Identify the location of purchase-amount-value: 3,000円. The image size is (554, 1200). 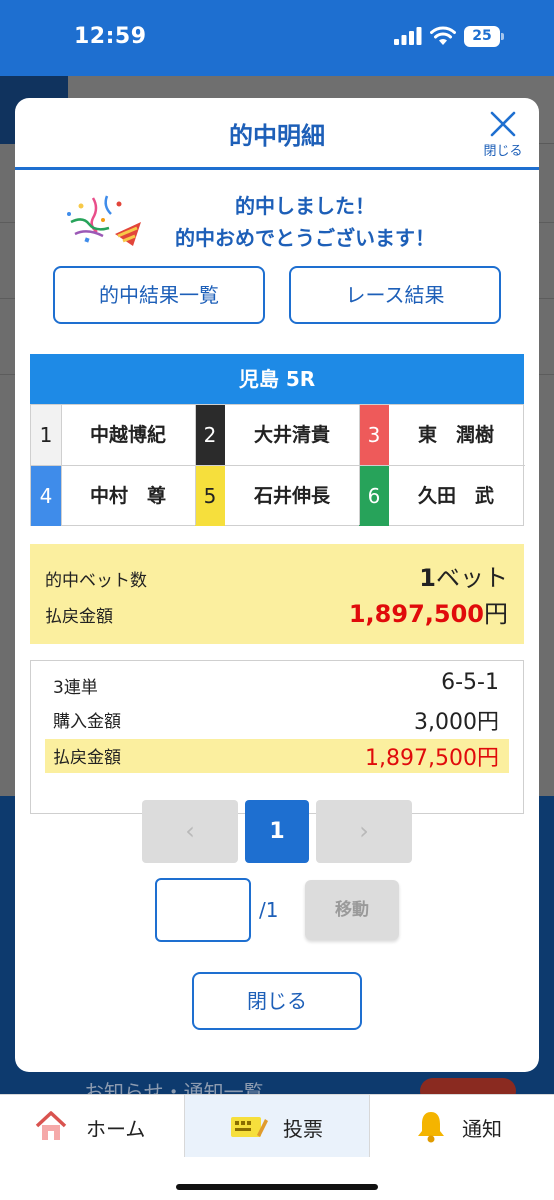
(456, 722).